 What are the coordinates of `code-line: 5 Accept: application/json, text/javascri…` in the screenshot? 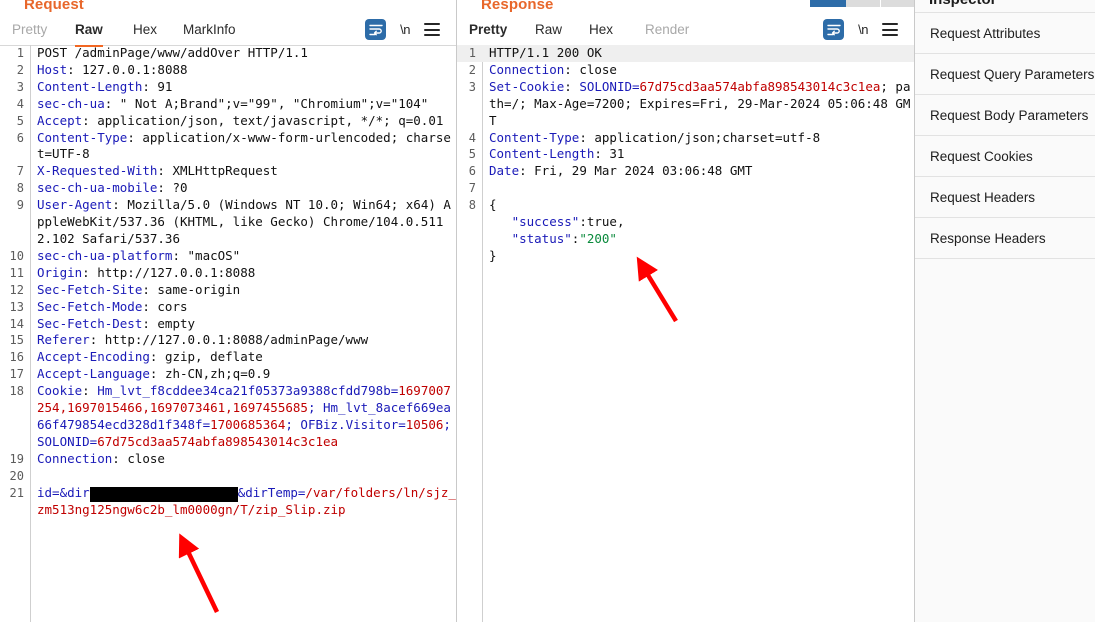 It's located at (228, 121).